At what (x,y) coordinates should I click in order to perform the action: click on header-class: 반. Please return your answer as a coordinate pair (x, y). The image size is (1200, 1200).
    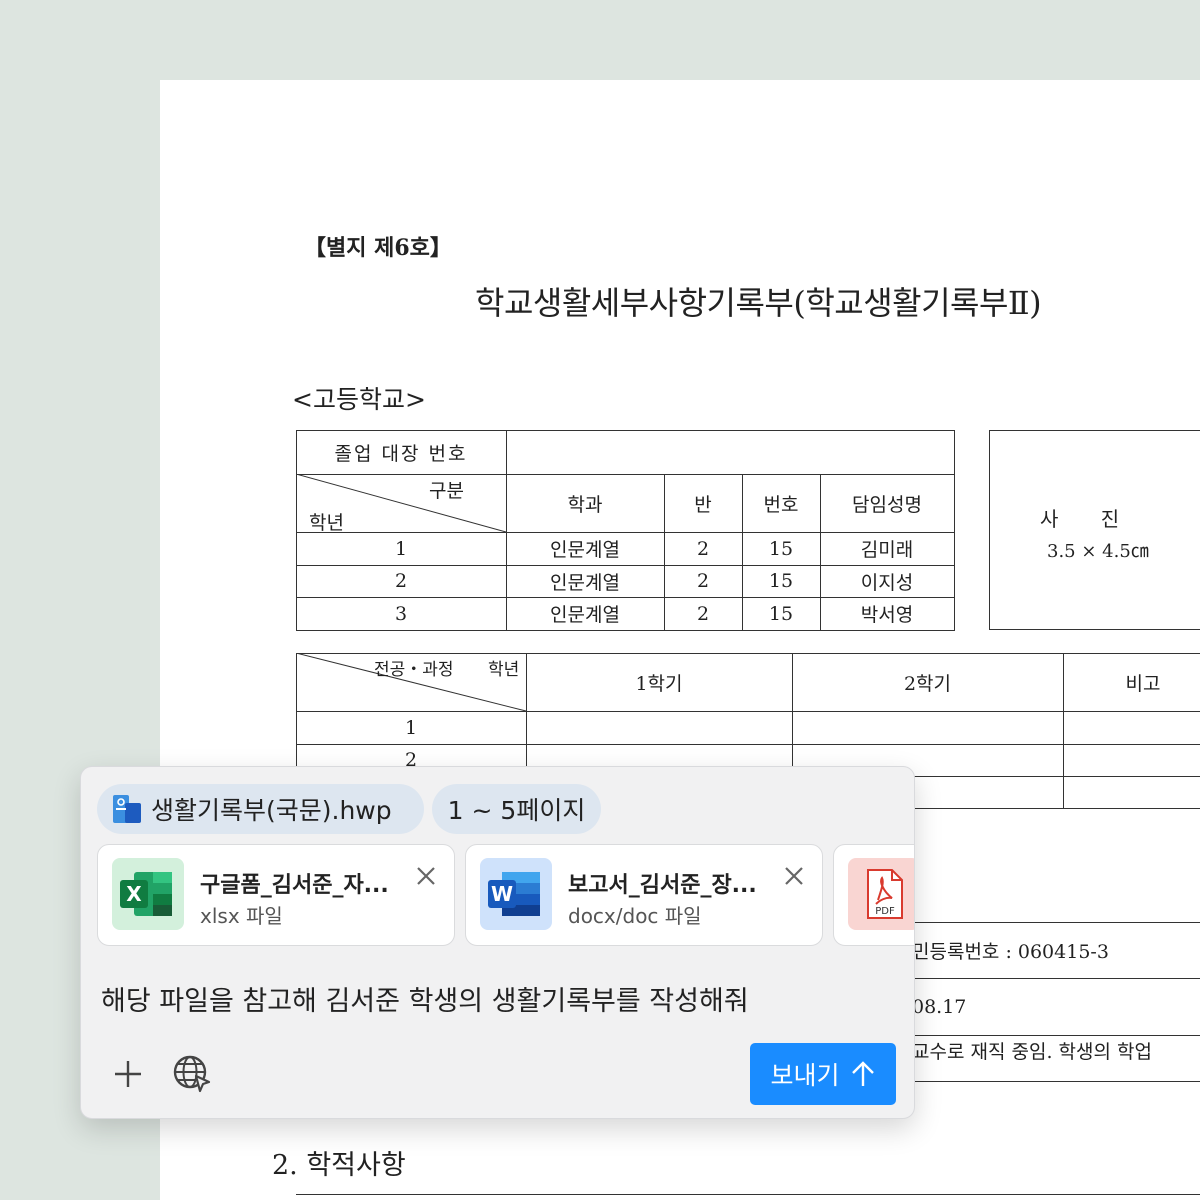
    Looking at the image, I should click on (703, 504).